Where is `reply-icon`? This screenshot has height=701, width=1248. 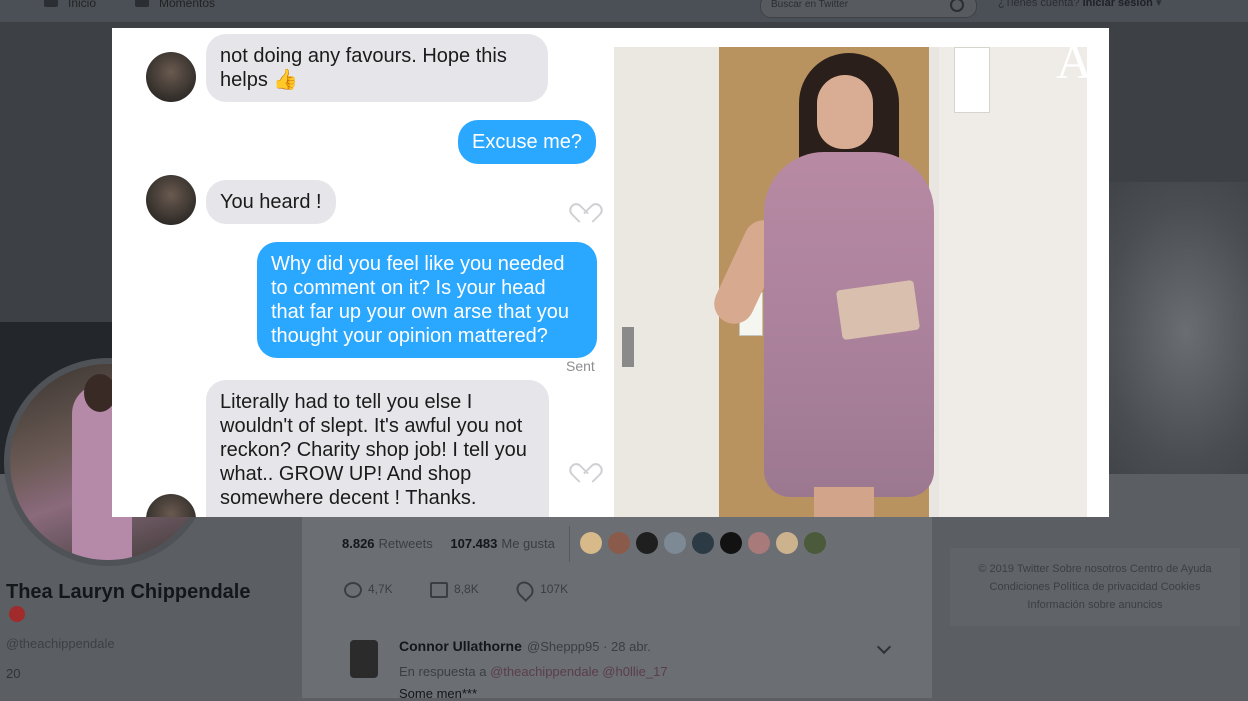
reply-icon is located at coordinates (353, 590).